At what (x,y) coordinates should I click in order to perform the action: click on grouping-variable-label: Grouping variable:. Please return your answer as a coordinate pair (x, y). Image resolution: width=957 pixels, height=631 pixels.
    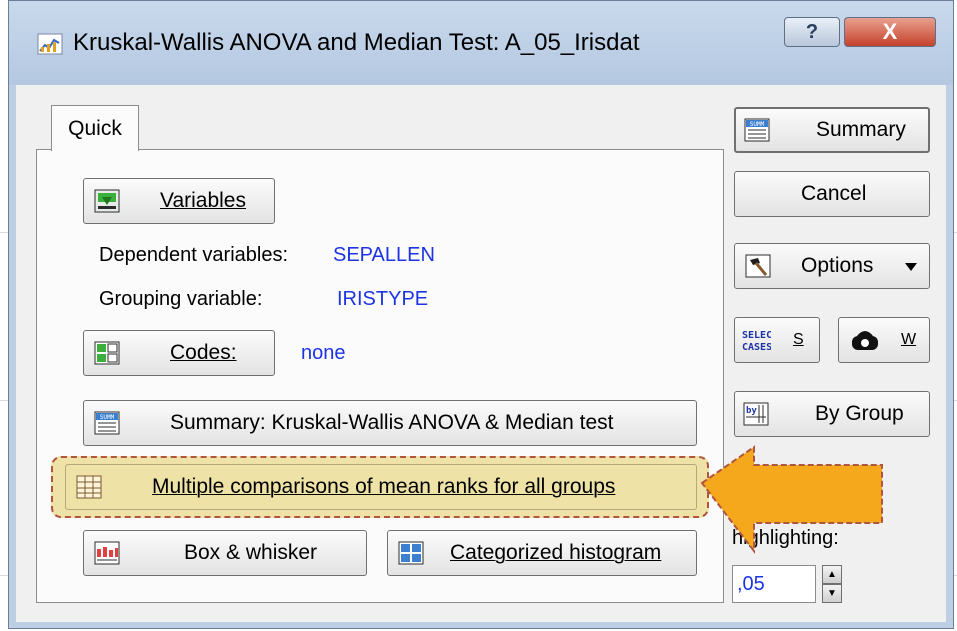
    Looking at the image, I should click on (181, 299).